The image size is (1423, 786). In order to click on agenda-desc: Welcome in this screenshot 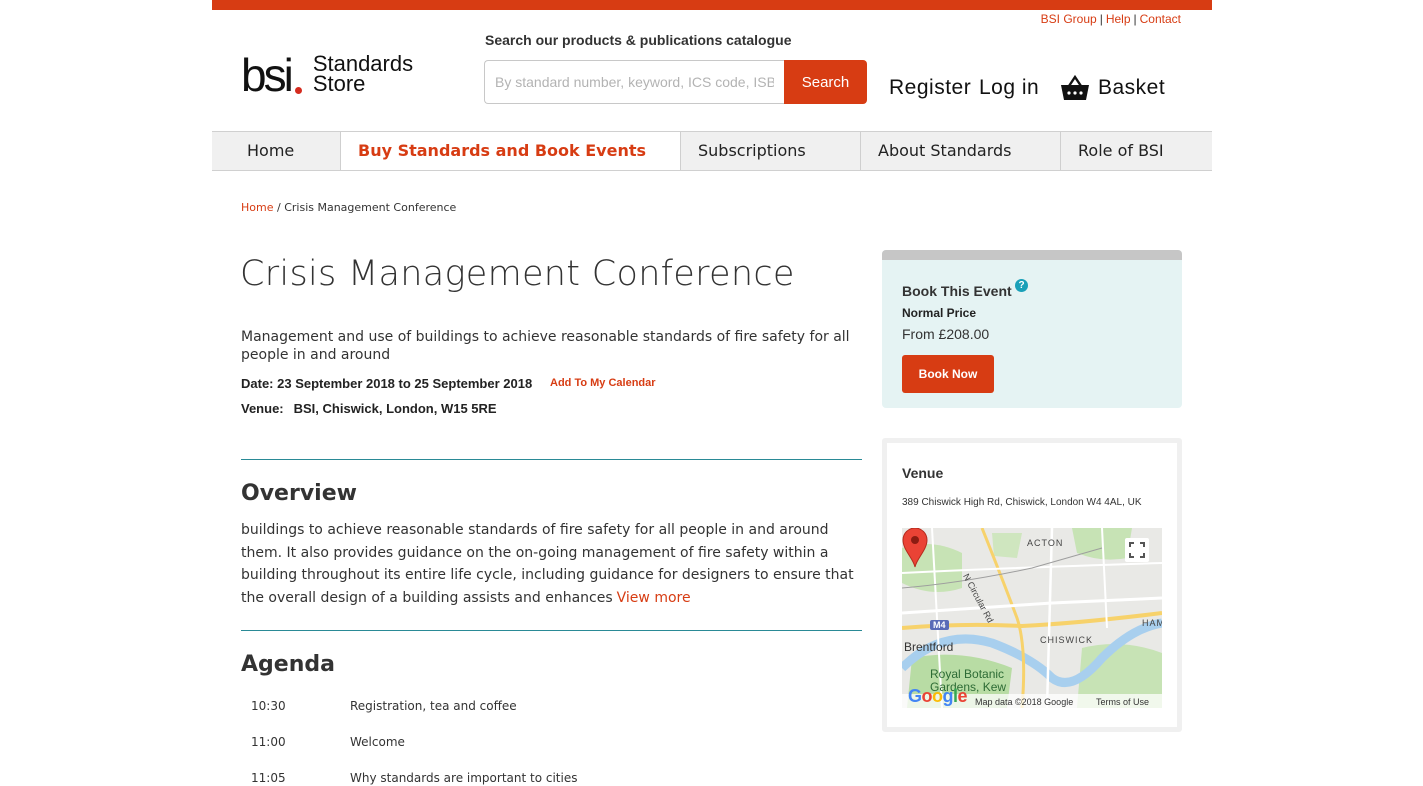, I will do `click(377, 742)`.